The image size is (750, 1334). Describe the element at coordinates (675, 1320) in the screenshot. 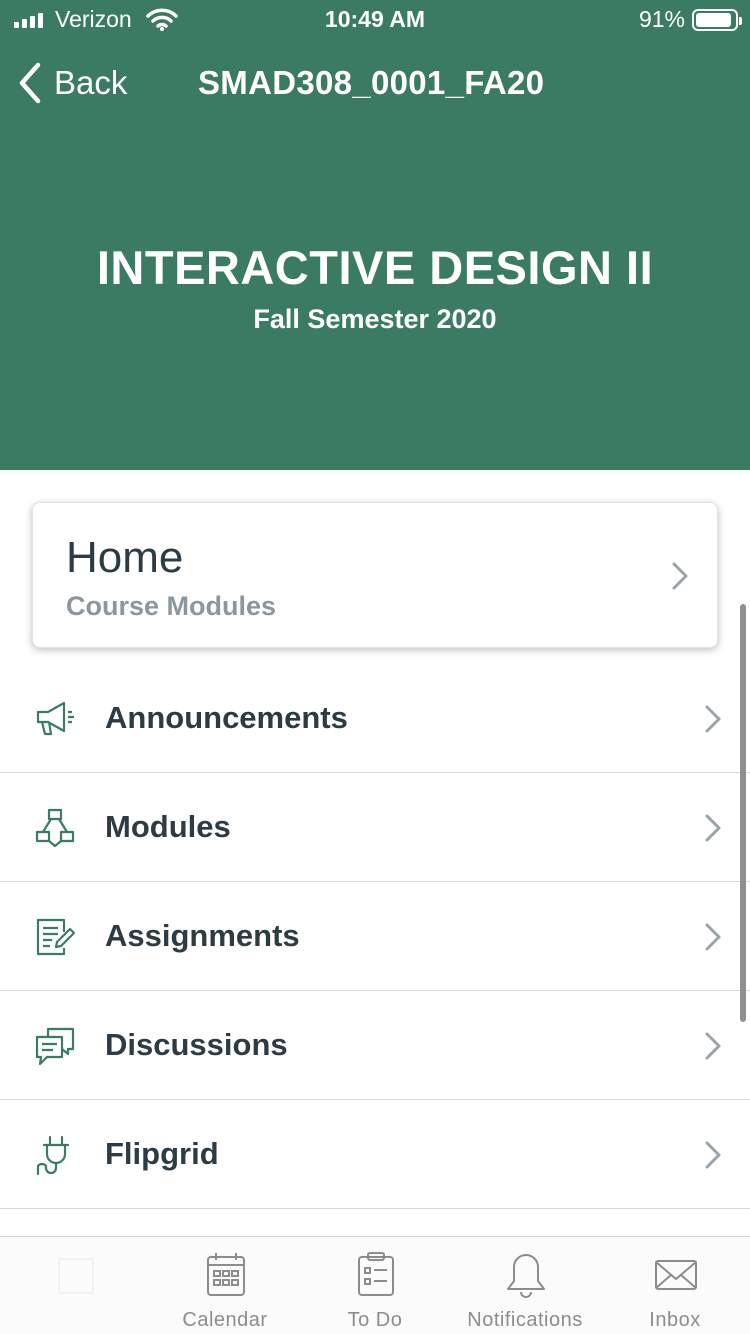

I see `tab-label: Inbox` at that location.